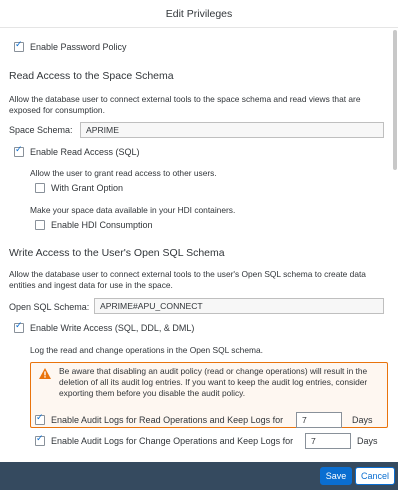 The image size is (398, 490). What do you see at coordinates (328, 441) in the screenshot?
I see `audit-change-days-input: 7` at bounding box center [328, 441].